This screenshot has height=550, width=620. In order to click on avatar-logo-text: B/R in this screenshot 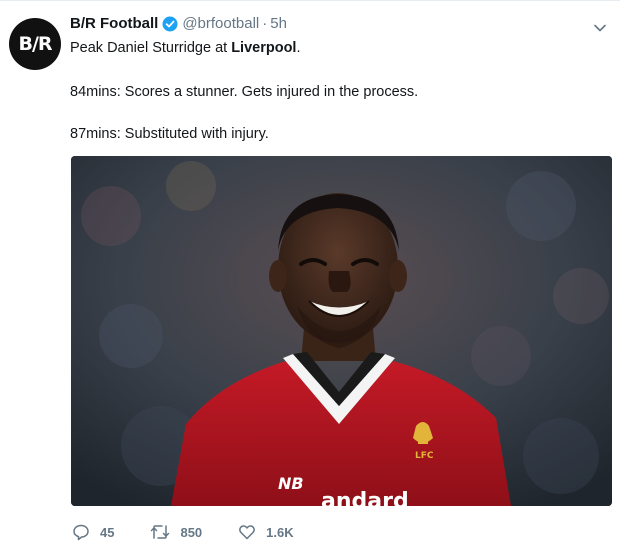, I will do `click(35, 44)`.